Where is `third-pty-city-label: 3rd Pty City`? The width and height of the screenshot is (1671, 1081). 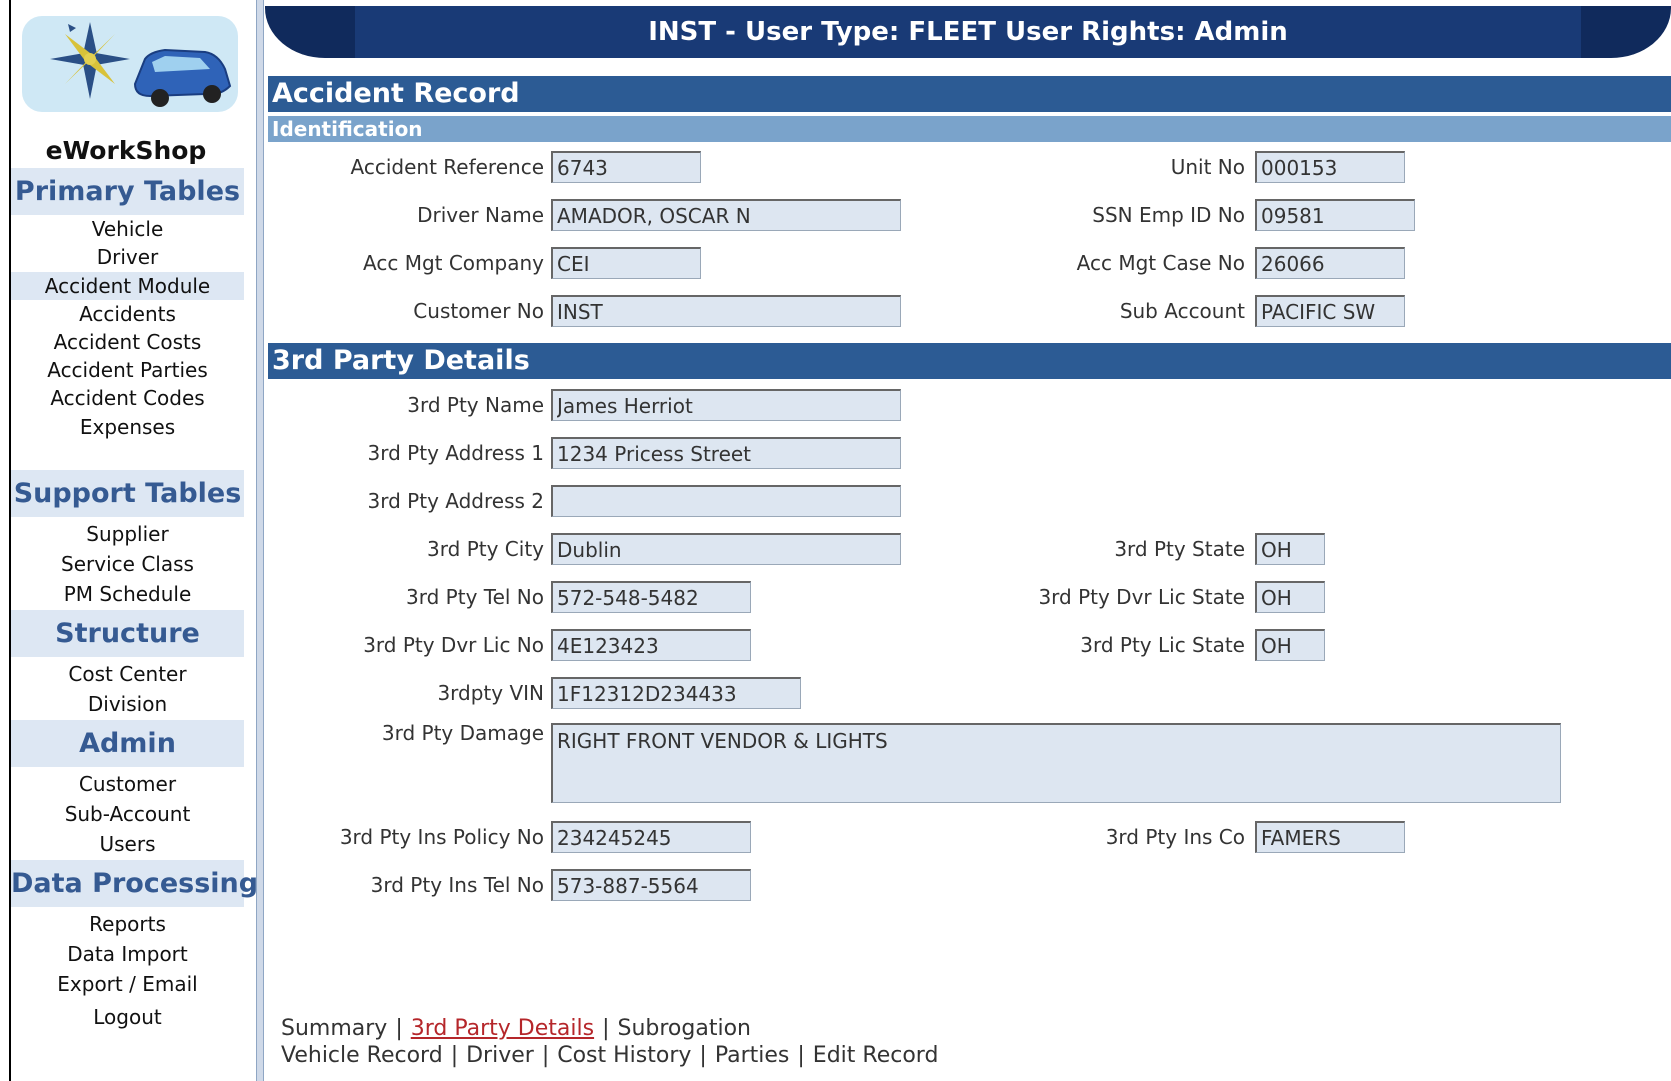
third-pty-city-label: 3rd Pty City is located at coordinates (485, 549).